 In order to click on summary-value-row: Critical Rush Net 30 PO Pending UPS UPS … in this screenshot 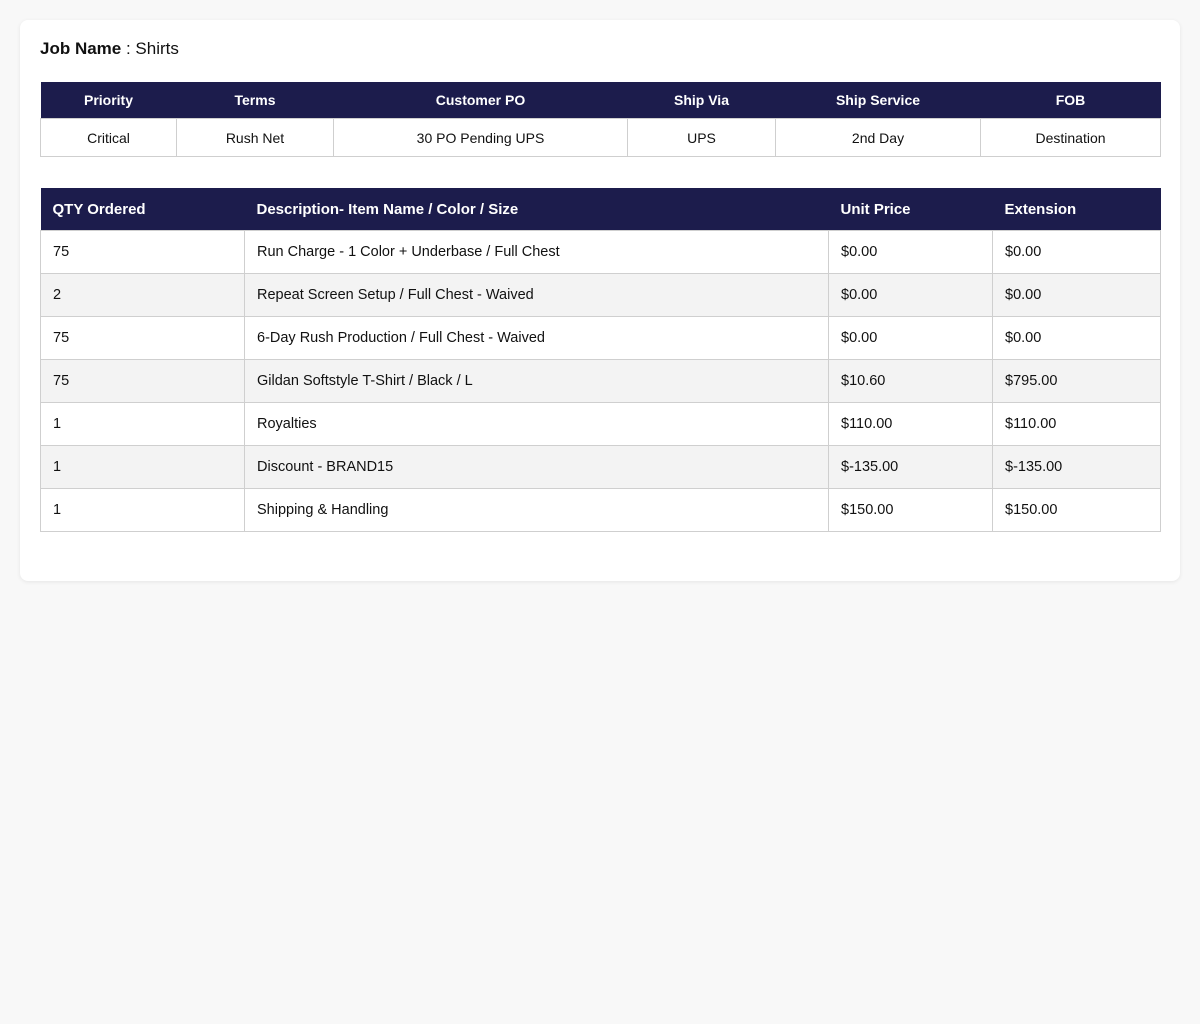, I will do `click(600, 137)`.